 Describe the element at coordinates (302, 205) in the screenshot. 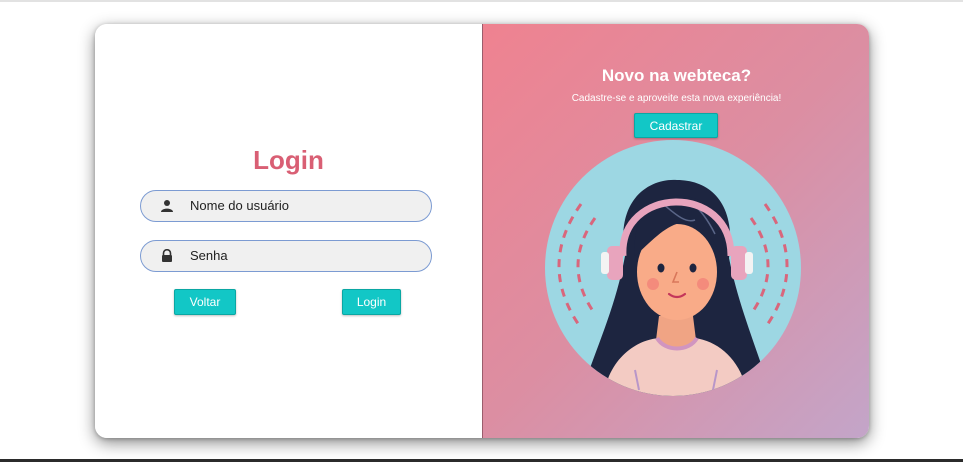

I see `username-input` at that location.